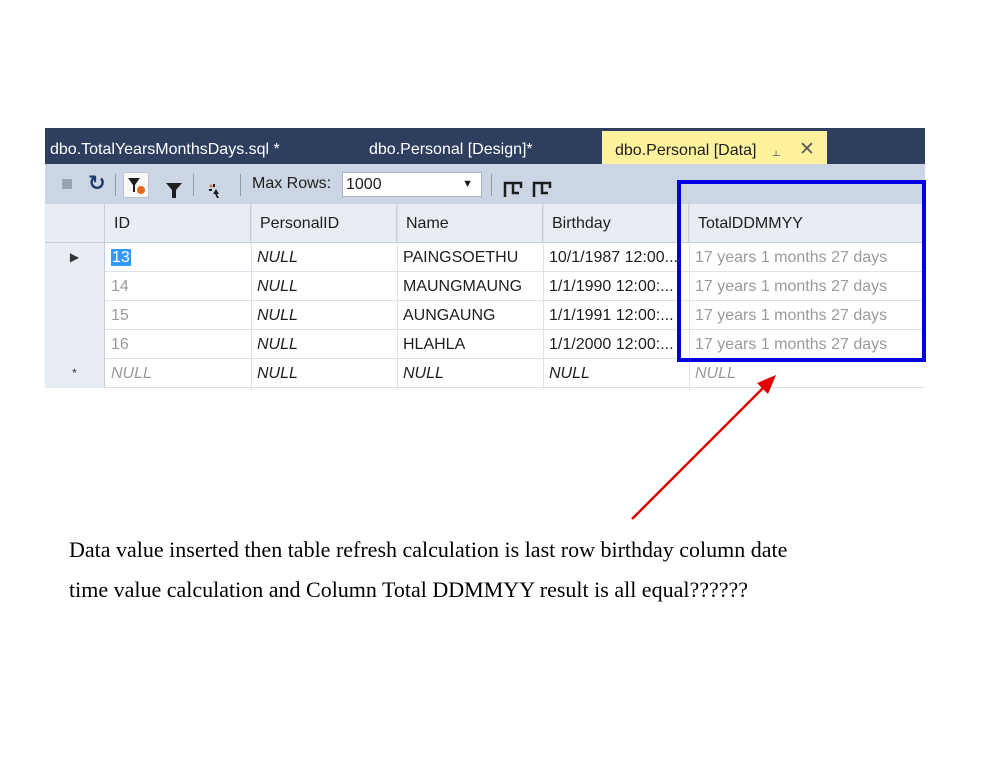 Image resolution: width=993 pixels, height=768 pixels. What do you see at coordinates (703, 447) in the screenshot?
I see `pointer-arrow` at bounding box center [703, 447].